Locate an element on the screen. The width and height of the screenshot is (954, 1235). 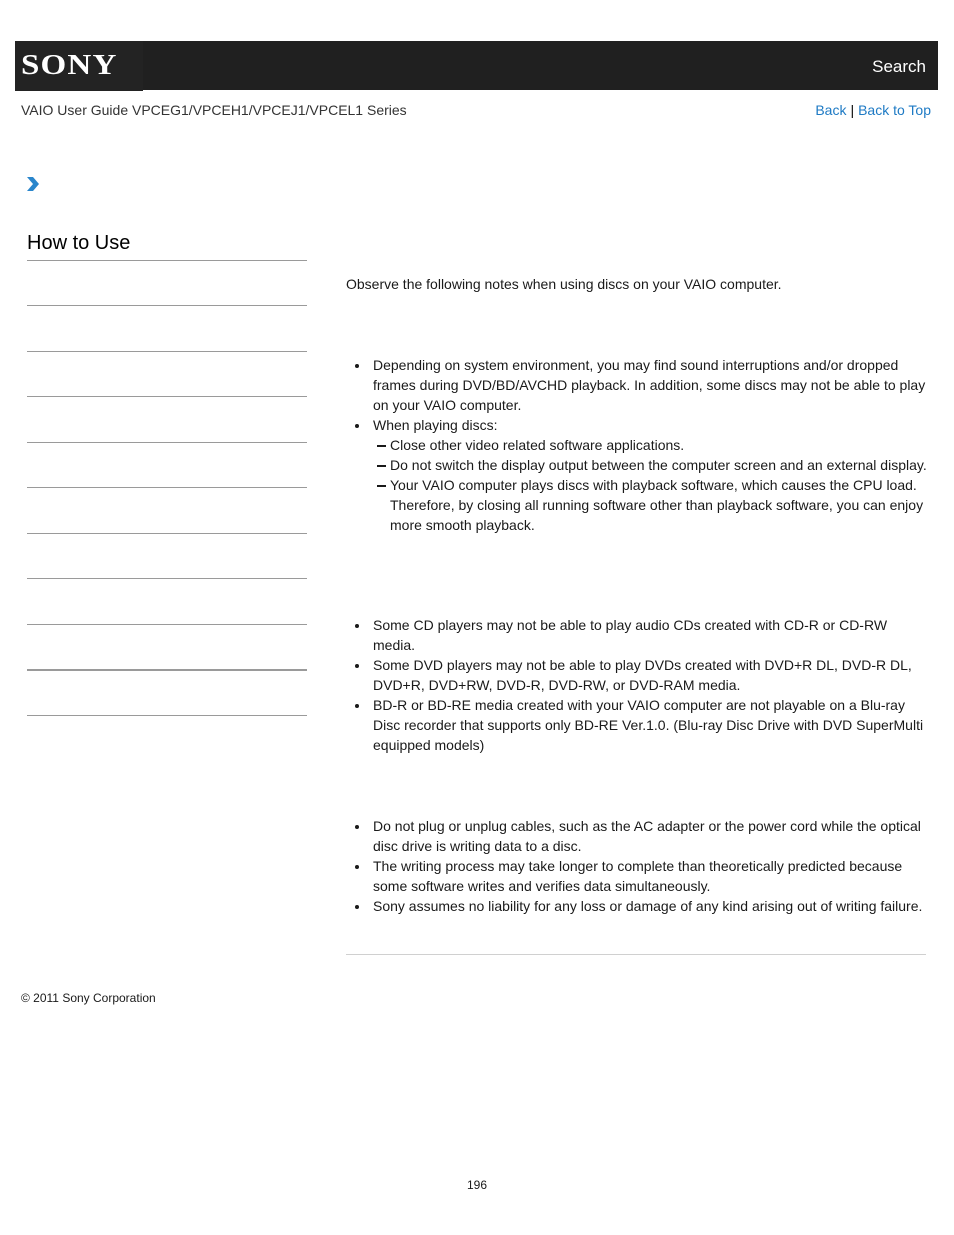
top-nav: Back | Back to Top is located at coordinates (873, 110).